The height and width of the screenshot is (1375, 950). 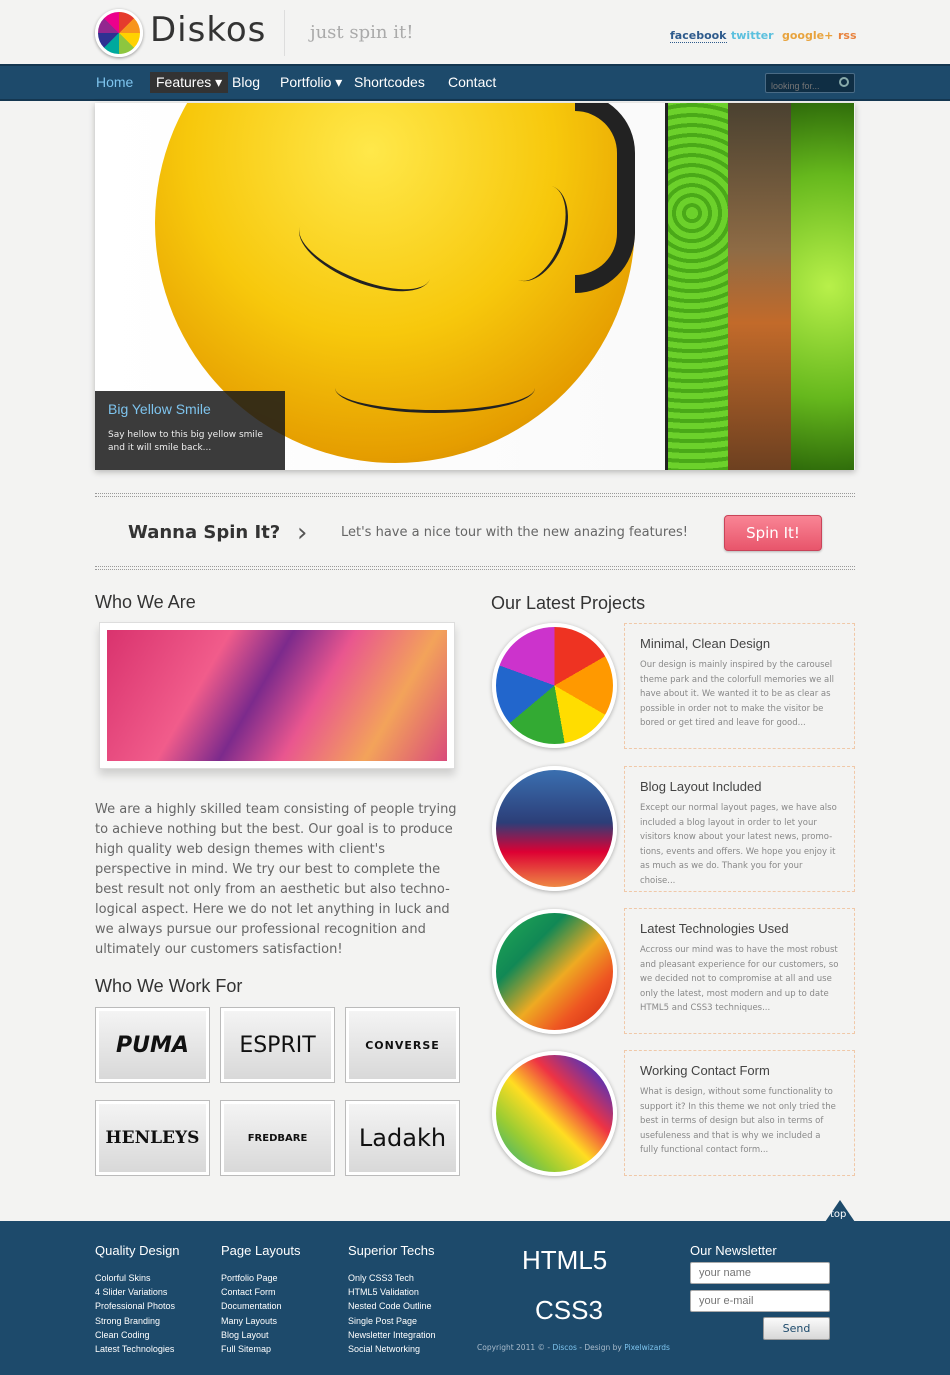 I want to click on footer-col-heading: Quality Design, so click(x=137, y=1250).